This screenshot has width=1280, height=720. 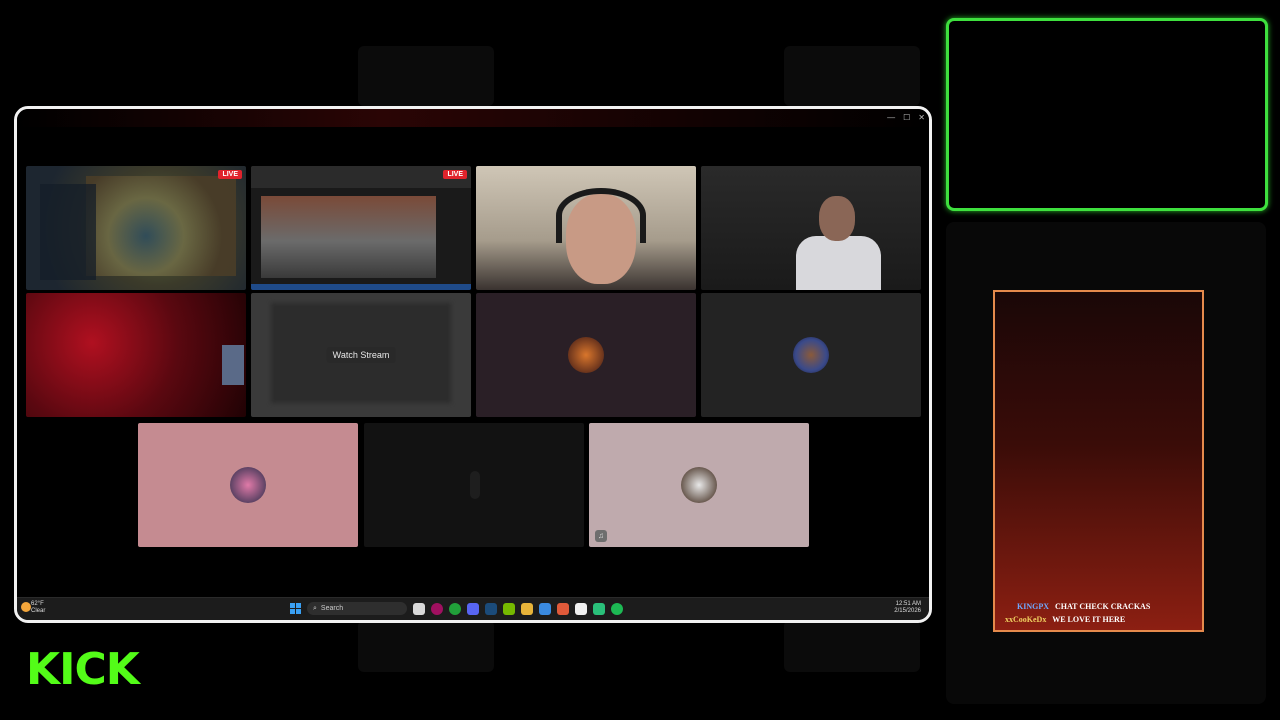 What do you see at coordinates (1107, 114) in the screenshot?
I see `webcam-frame` at bounding box center [1107, 114].